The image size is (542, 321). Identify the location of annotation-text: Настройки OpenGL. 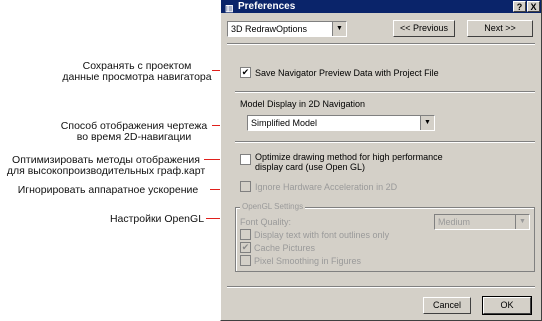
(157, 219).